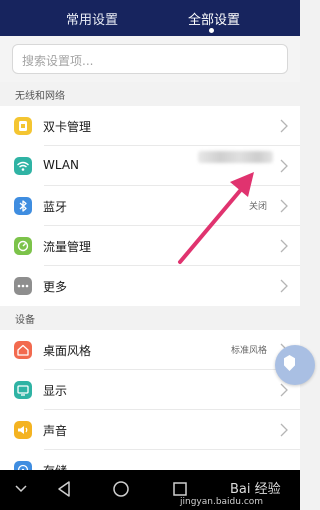 This screenshot has width=320, height=510. Describe the element at coordinates (64, 489) in the screenshot. I see `back-icon` at that location.